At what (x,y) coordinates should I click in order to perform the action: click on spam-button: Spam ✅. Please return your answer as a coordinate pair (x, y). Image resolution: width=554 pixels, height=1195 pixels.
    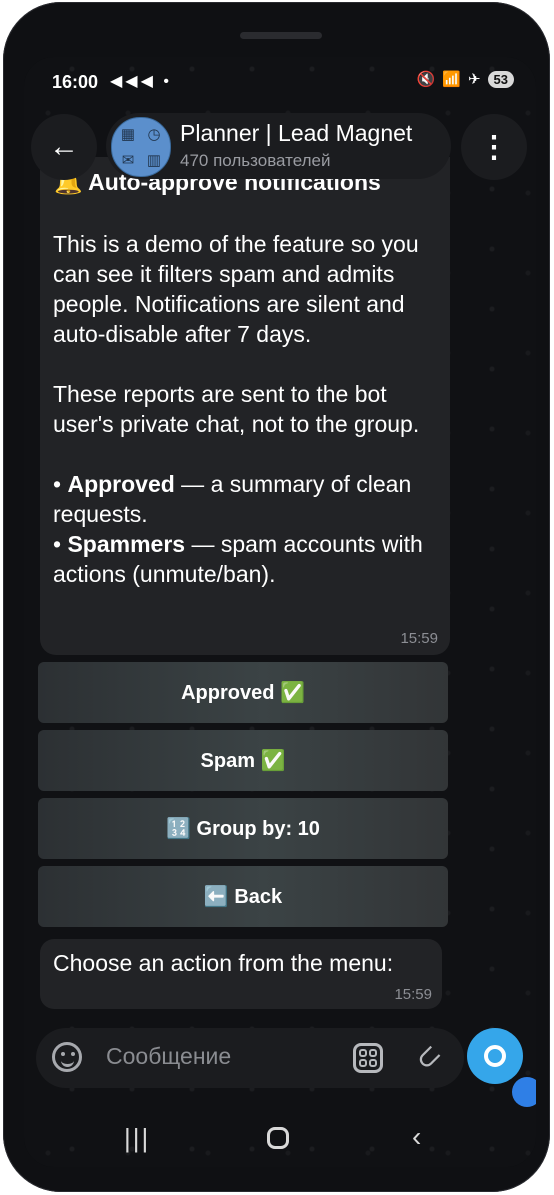
    Looking at the image, I should click on (243, 760).